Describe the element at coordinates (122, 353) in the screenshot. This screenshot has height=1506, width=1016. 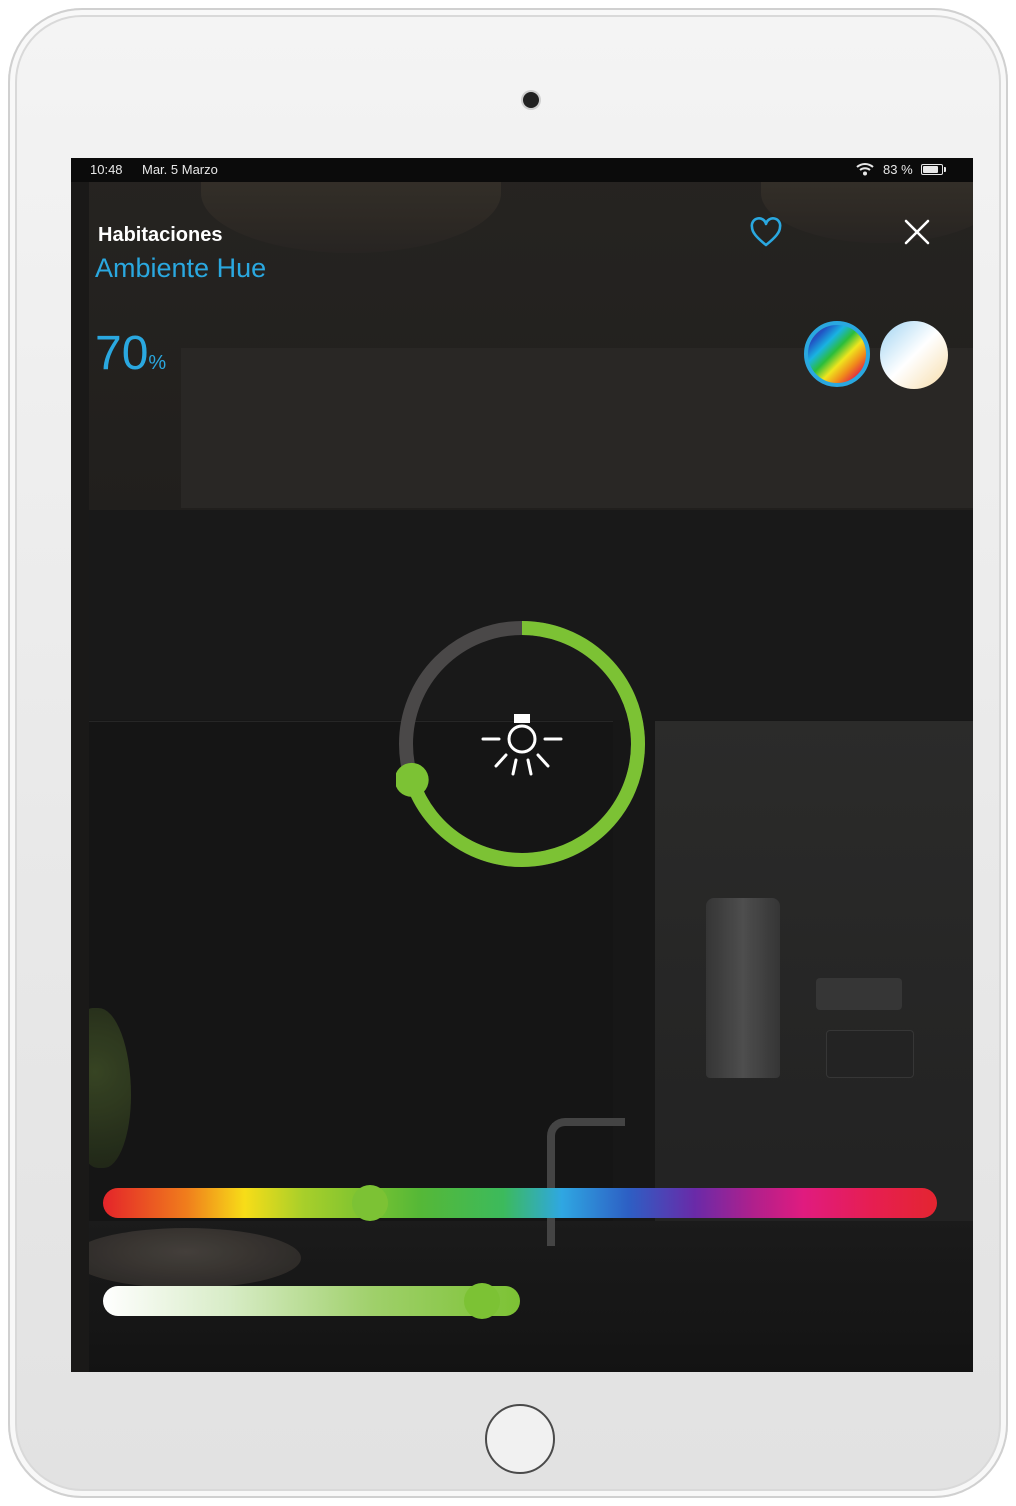
I see `brightness-value: 70` at that location.